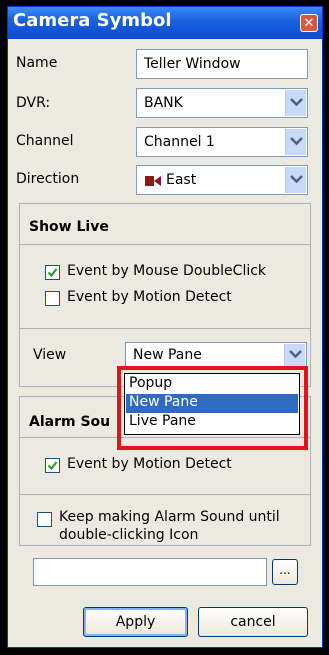  Describe the element at coordinates (222, 180) in the screenshot. I see `direction-select: East` at that location.